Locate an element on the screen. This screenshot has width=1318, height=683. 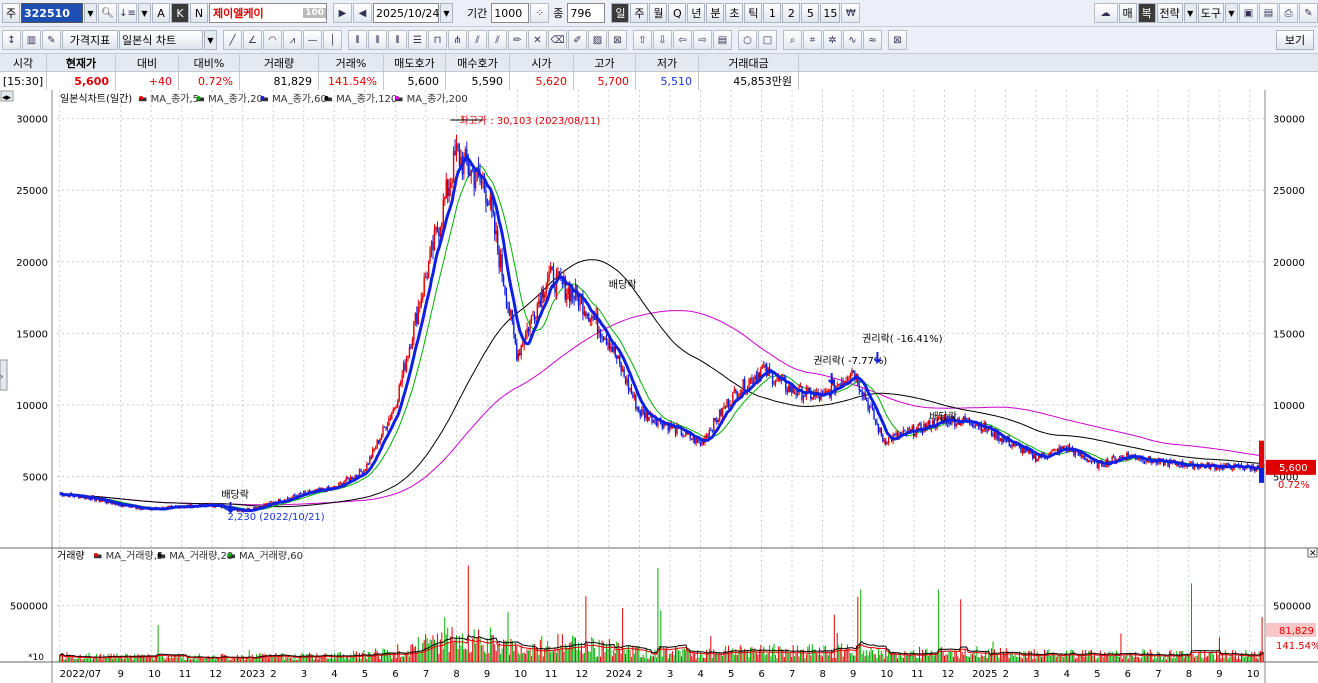
chart-type-dropdown: ▼ is located at coordinates (210, 40).